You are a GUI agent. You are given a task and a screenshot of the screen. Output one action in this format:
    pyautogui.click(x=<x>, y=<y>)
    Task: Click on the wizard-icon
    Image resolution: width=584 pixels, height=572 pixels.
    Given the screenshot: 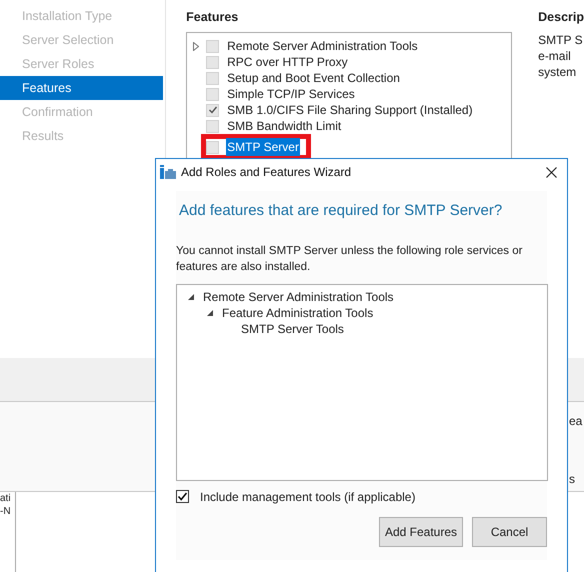 What is the action you would take?
    pyautogui.click(x=168, y=172)
    